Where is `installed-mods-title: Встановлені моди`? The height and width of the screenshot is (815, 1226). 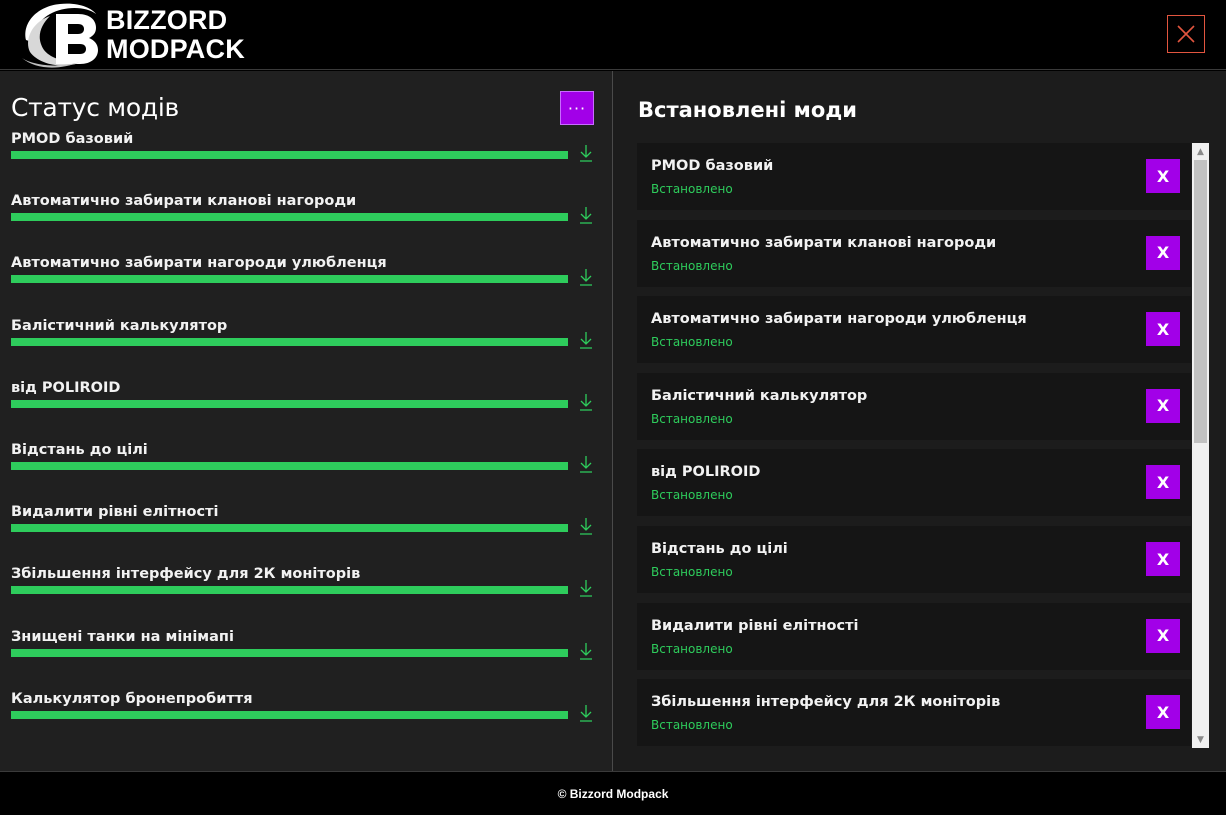
installed-mods-title: Встановлені моди is located at coordinates (747, 110).